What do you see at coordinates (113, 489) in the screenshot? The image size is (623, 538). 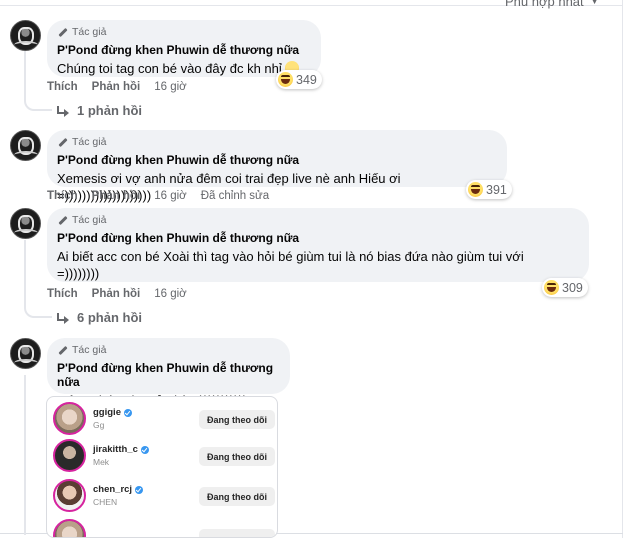 I see `username-text: chen_rcj` at bounding box center [113, 489].